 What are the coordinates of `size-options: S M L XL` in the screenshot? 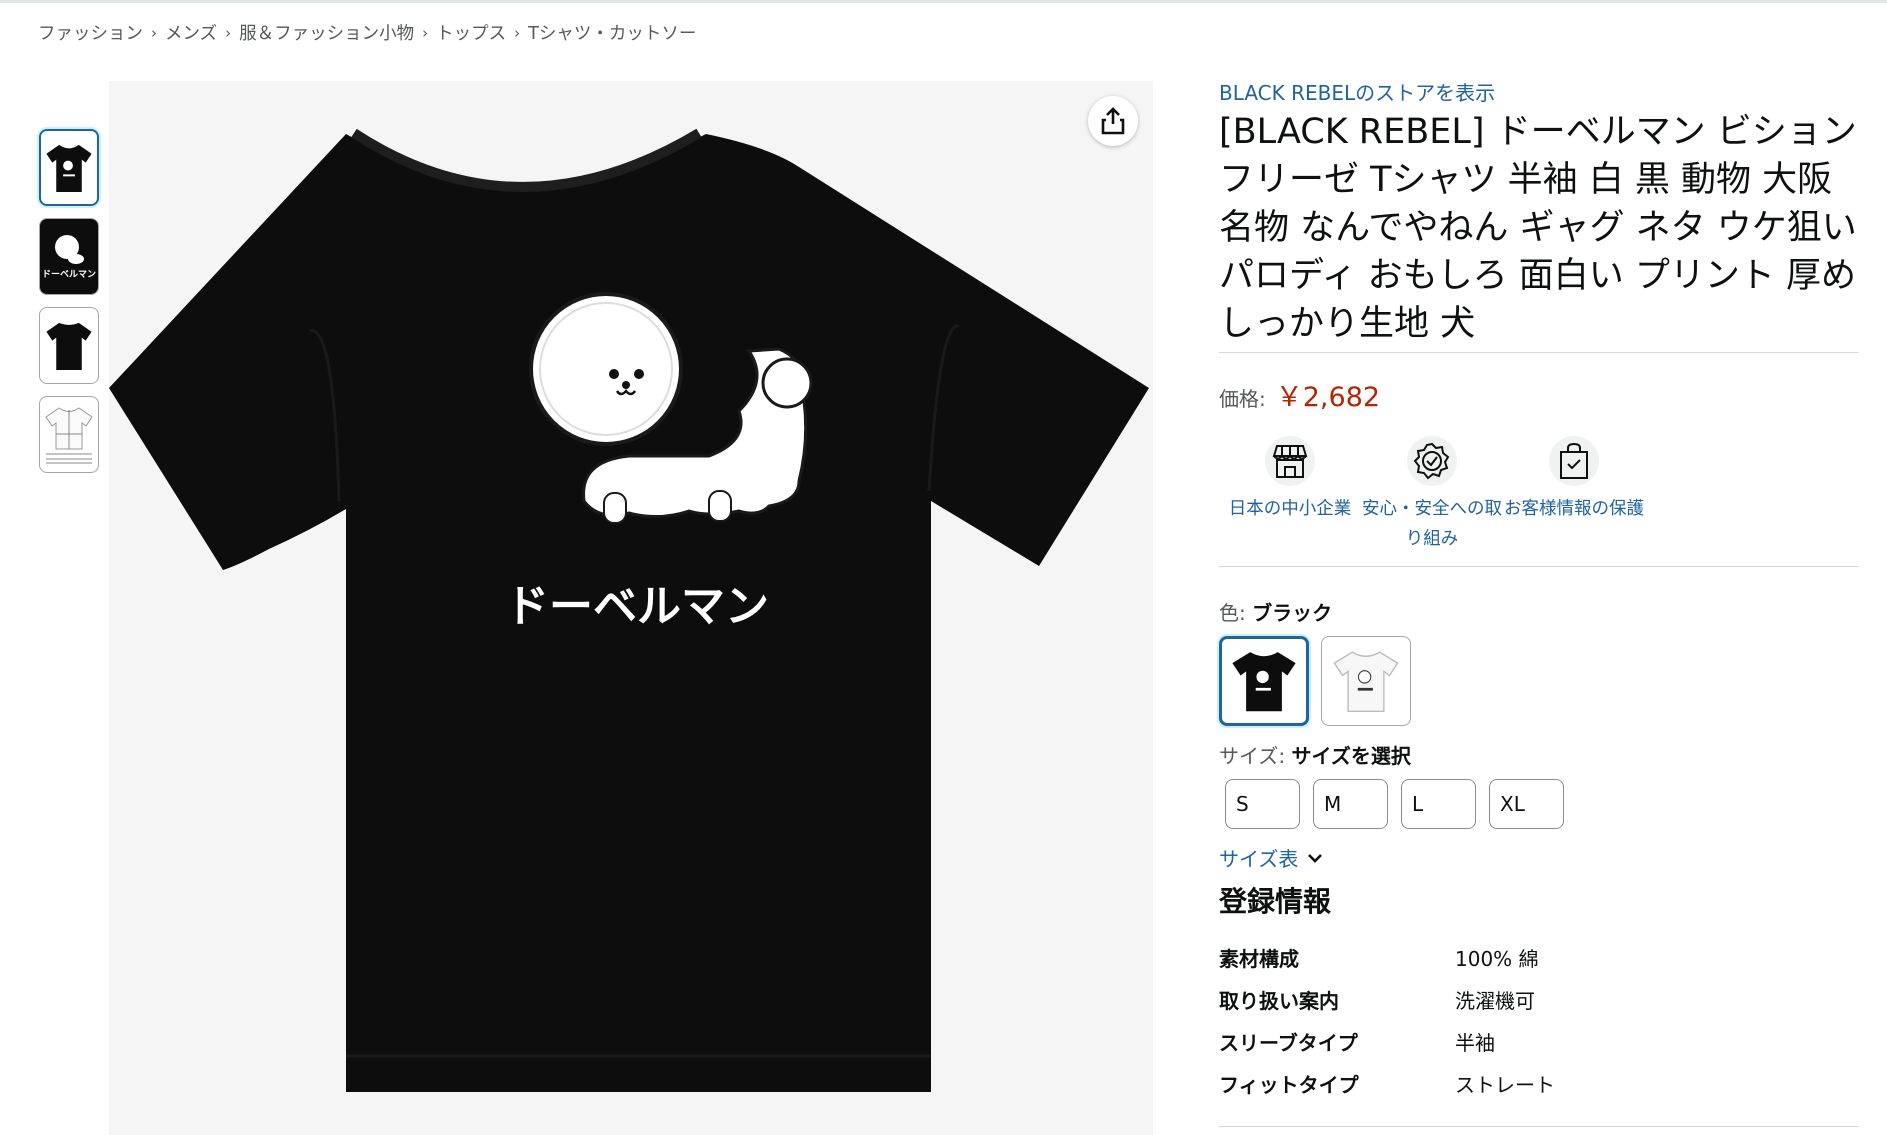 It's located at (1542, 804).